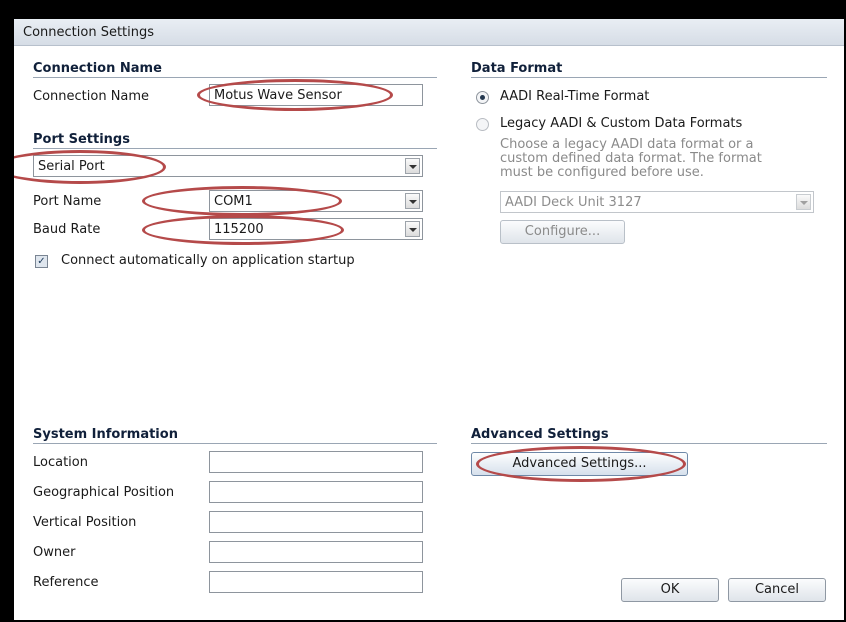 This screenshot has width=846, height=622. I want to click on description-line: Choose a legacy AADI data format or a, so click(627, 144).